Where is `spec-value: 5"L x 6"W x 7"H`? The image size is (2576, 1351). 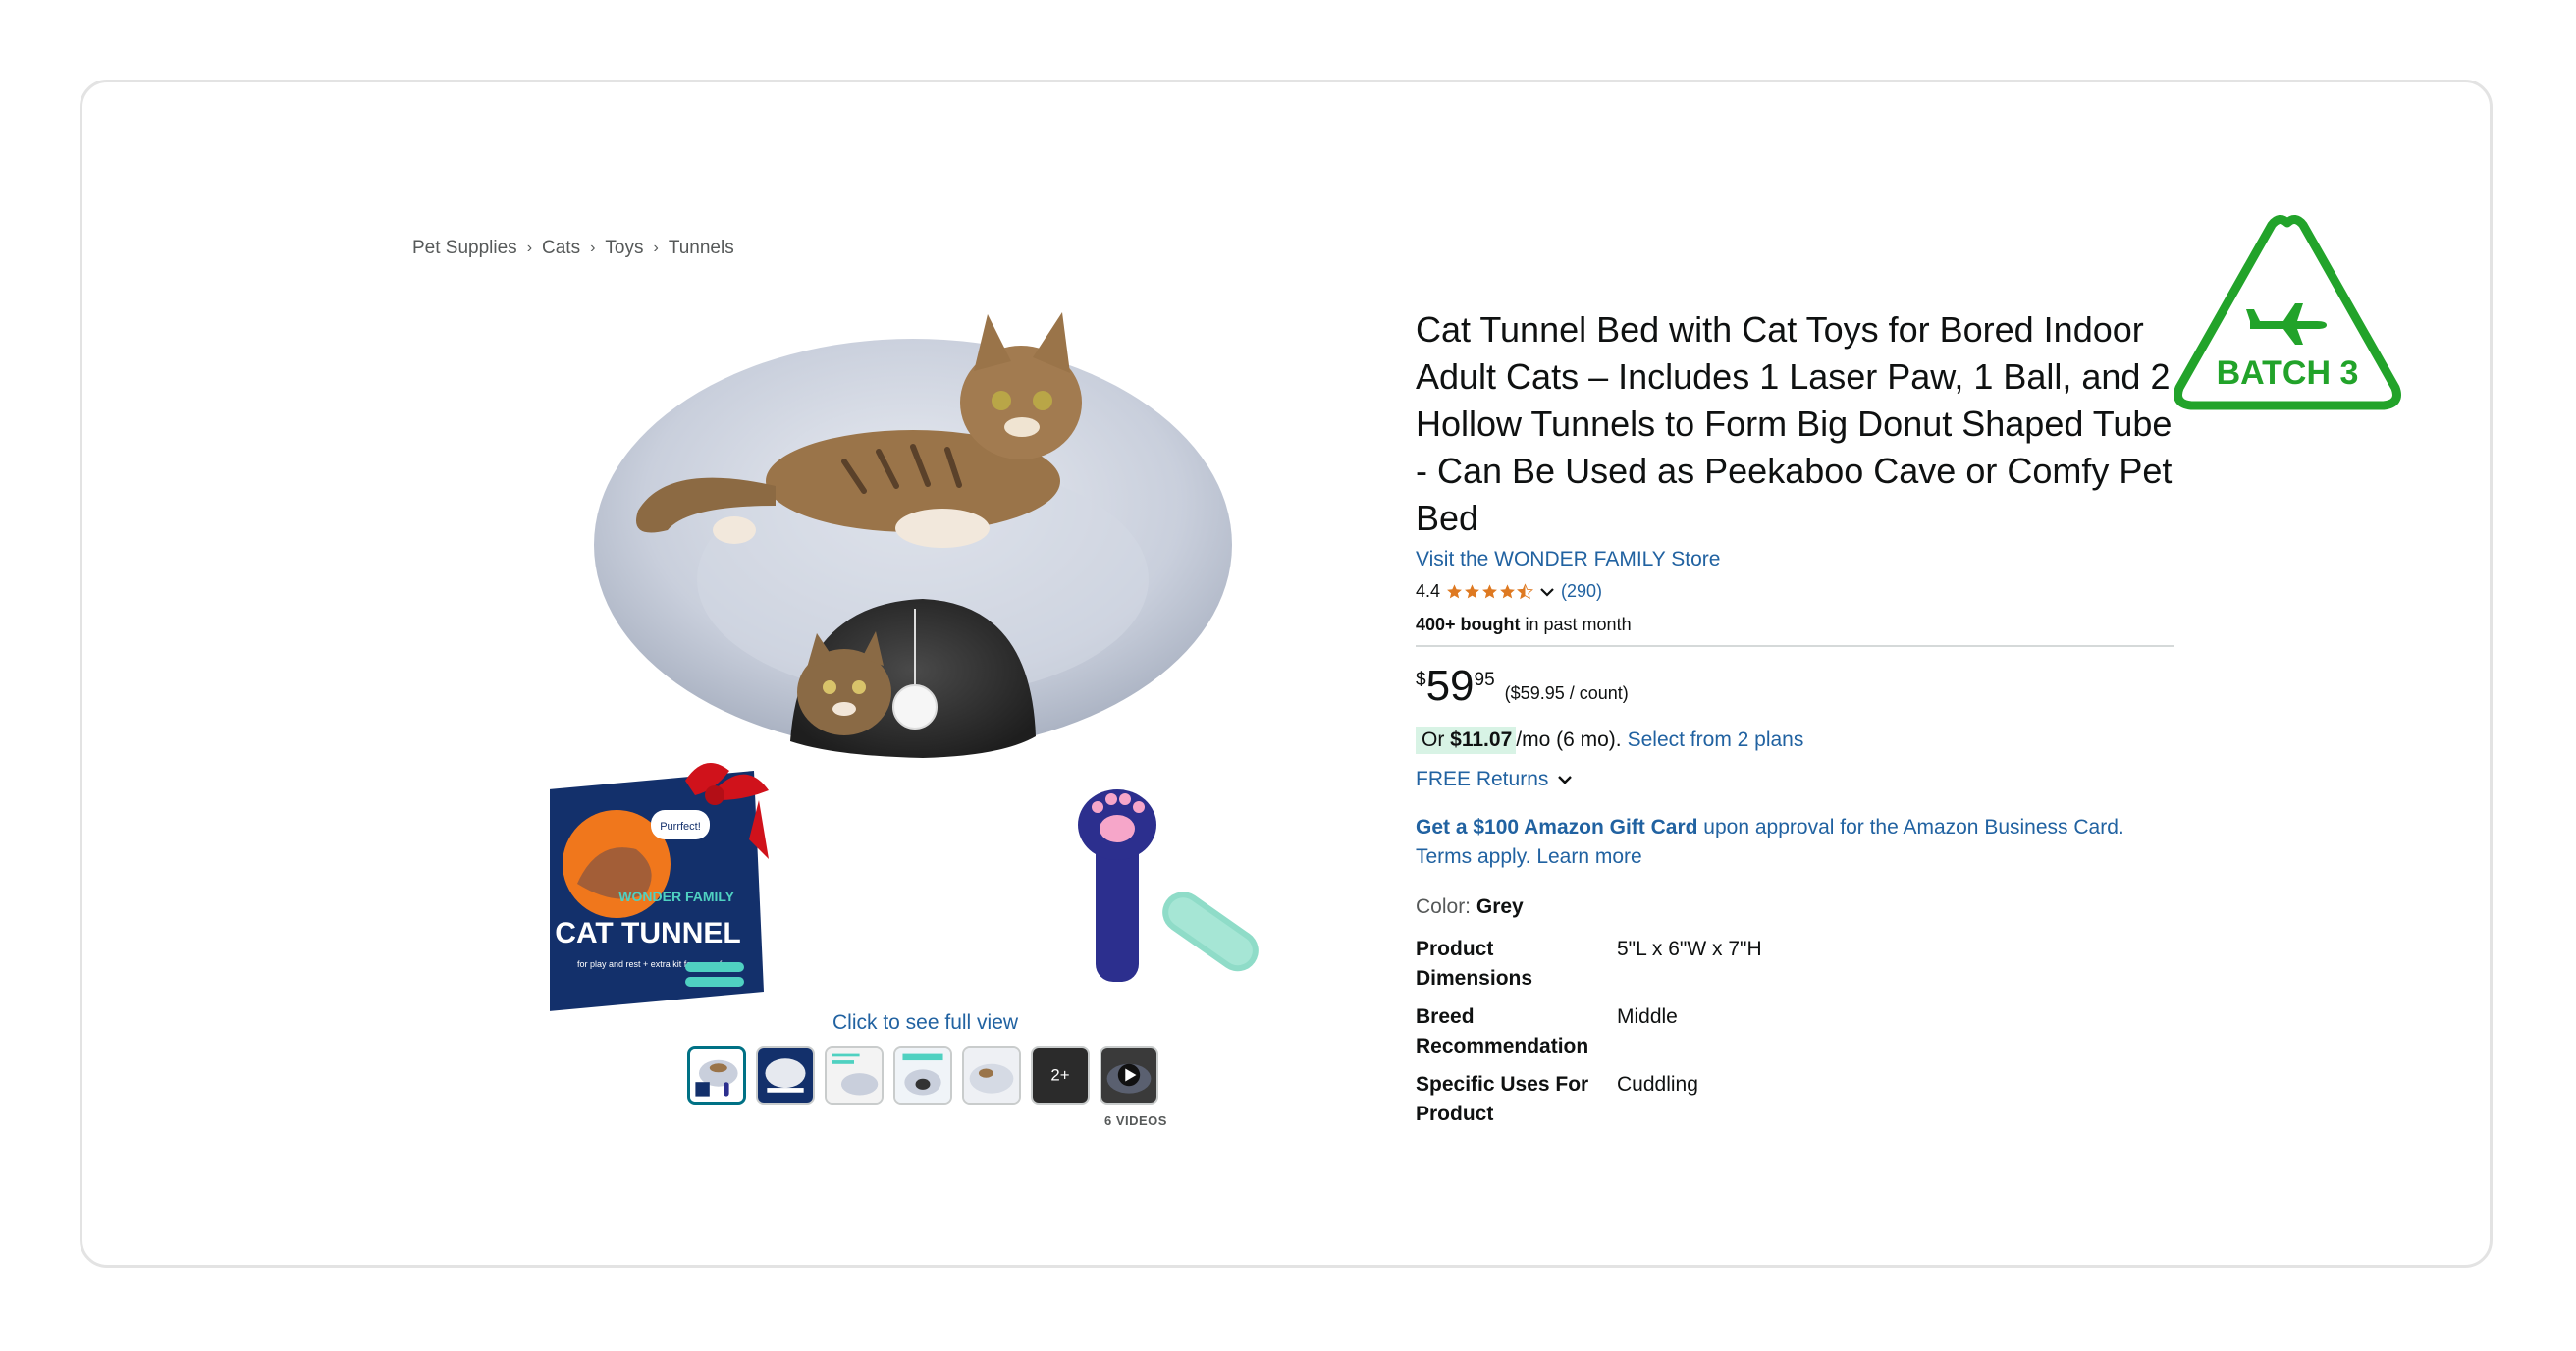 spec-value: 5"L x 6"W x 7"H is located at coordinates (1689, 949).